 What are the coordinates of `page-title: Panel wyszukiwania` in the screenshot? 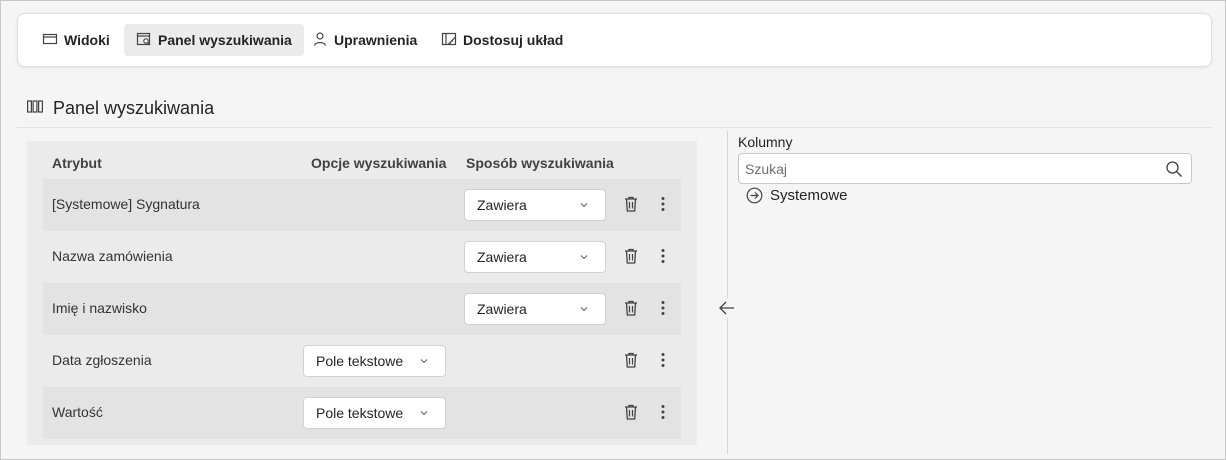 It's located at (120, 108).